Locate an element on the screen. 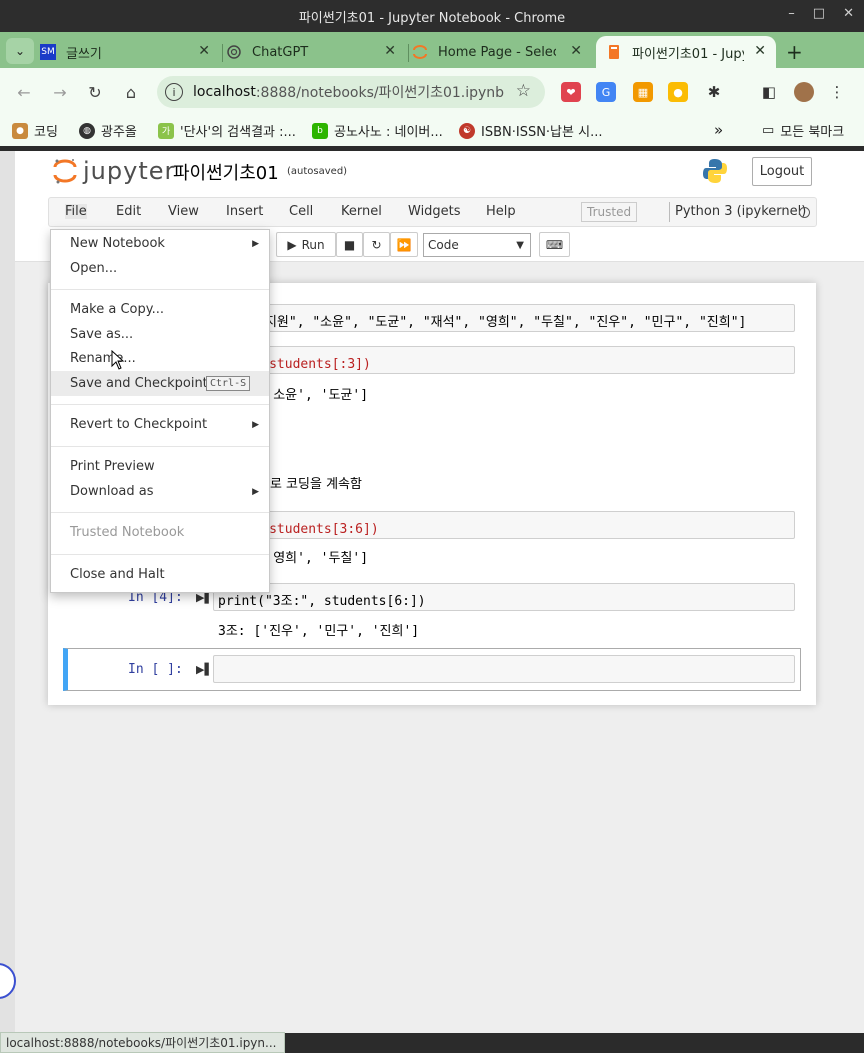 The image size is (864, 1053). menu-item-close-halt: Close and Halt is located at coordinates (160, 574).